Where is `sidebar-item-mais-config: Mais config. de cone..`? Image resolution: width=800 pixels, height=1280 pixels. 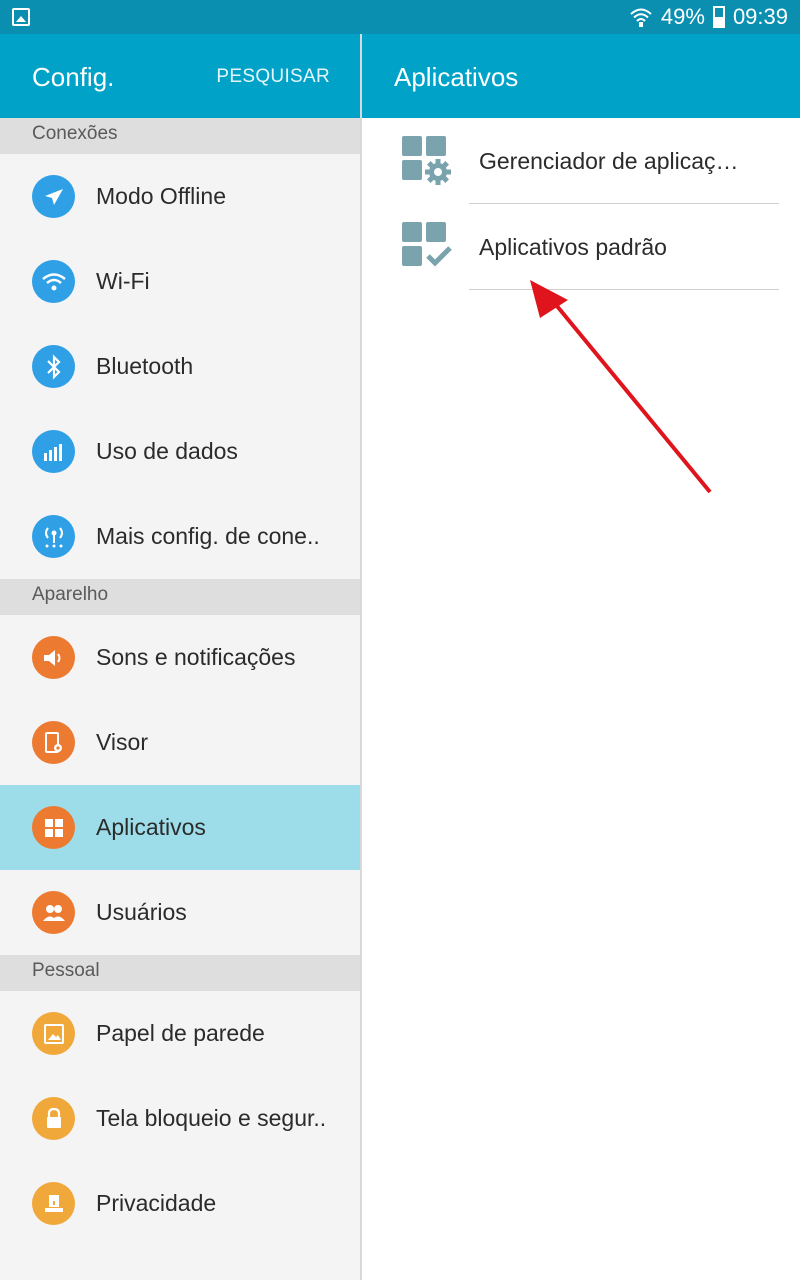 sidebar-item-mais-config: Mais config. de cone.. is located at coordinates (180, 536).